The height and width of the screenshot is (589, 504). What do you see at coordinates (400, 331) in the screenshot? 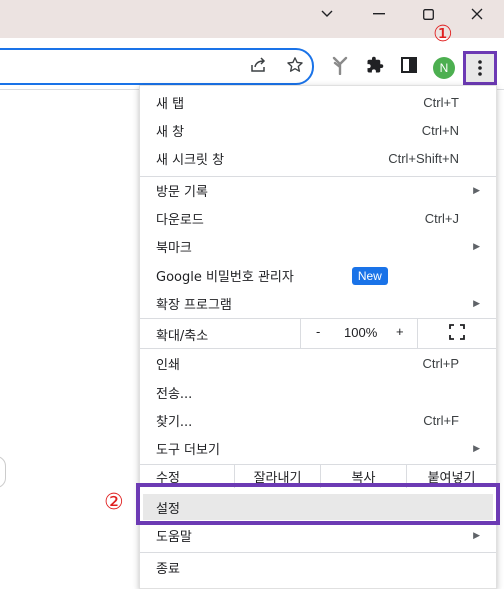
I see `zoom-in-button: +` at bounding box center [400, 331].